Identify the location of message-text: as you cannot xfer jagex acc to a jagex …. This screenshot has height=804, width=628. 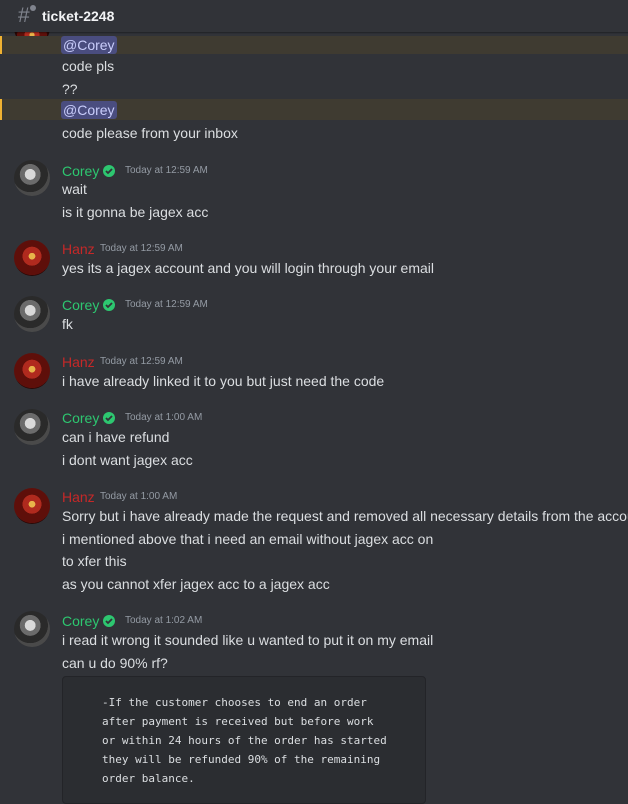
(196, 584).